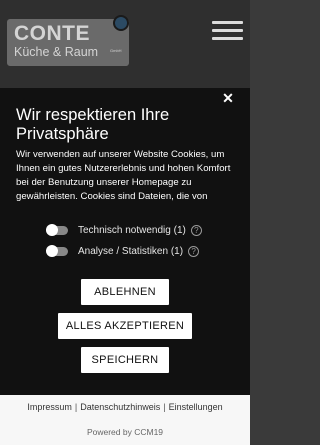 The width and height of the screenshot is (320, 445). Describe the element at coordinates (57, 230) in the screenshot. I see `technical-toggle` at that location.